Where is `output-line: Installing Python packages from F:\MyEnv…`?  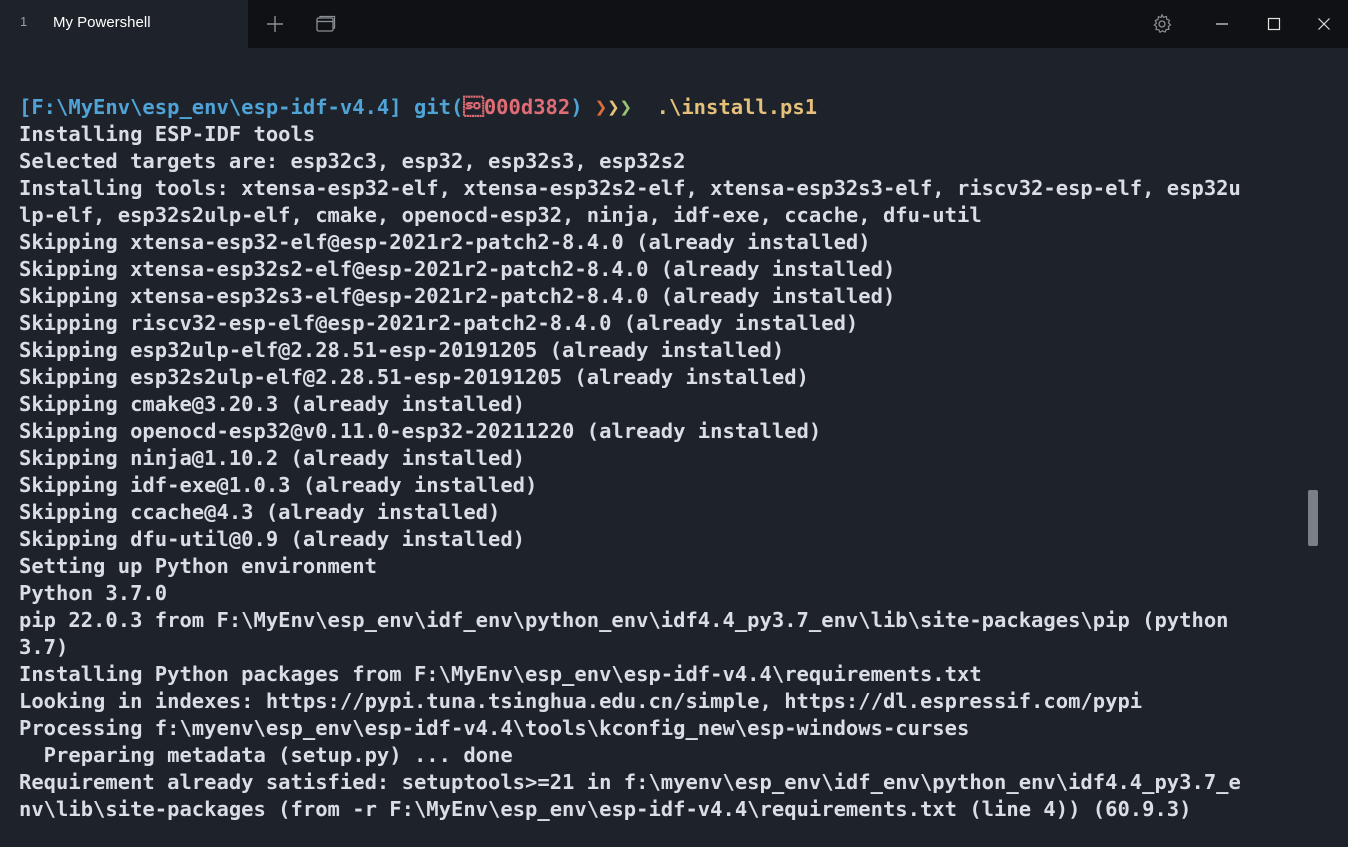
output-line: Installing Python packages from F:\MyEnv… is located at coordinates (500, 674).